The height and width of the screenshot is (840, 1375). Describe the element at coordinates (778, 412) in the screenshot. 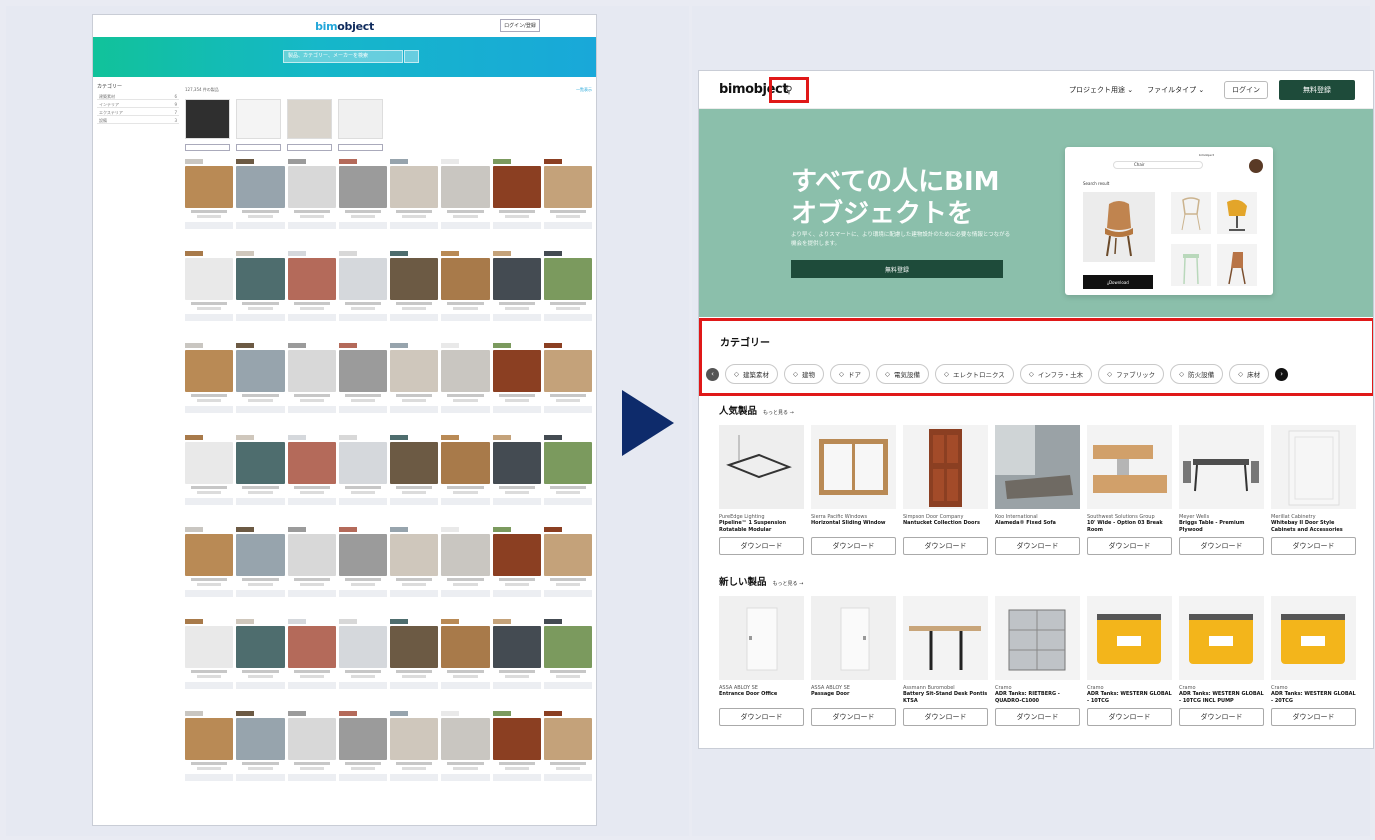

I see `popular-see-more-link: もっと見る →` at that location.